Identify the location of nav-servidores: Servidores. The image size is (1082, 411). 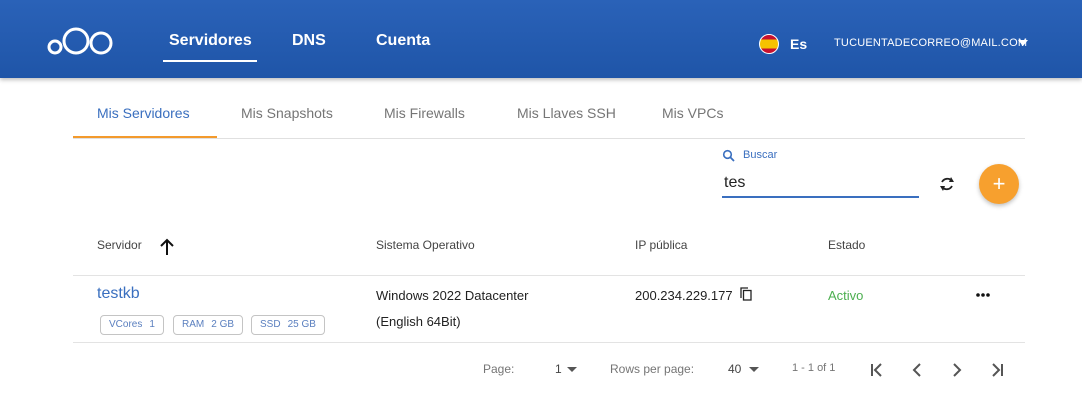
(210, 41).